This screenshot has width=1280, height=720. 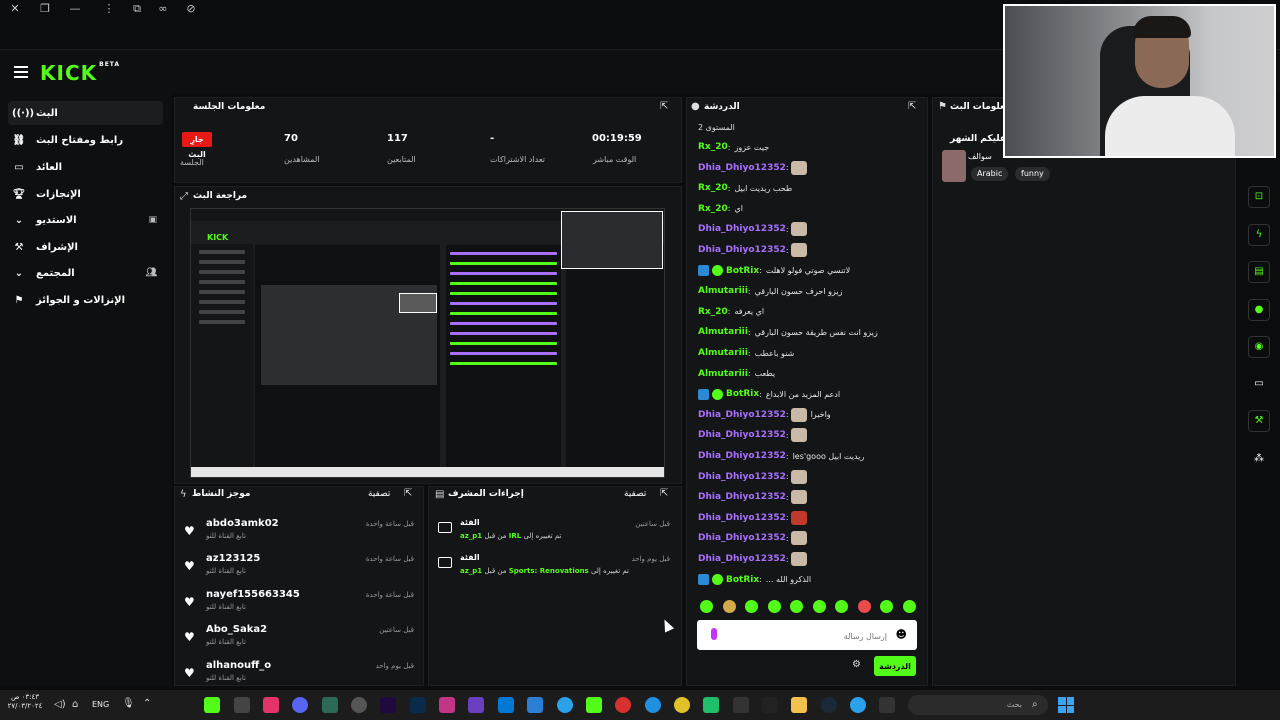 What do you see at coordinates (271, 705) in the screenshot?
I see `app-icon-music` at bounding box center [271, 705].